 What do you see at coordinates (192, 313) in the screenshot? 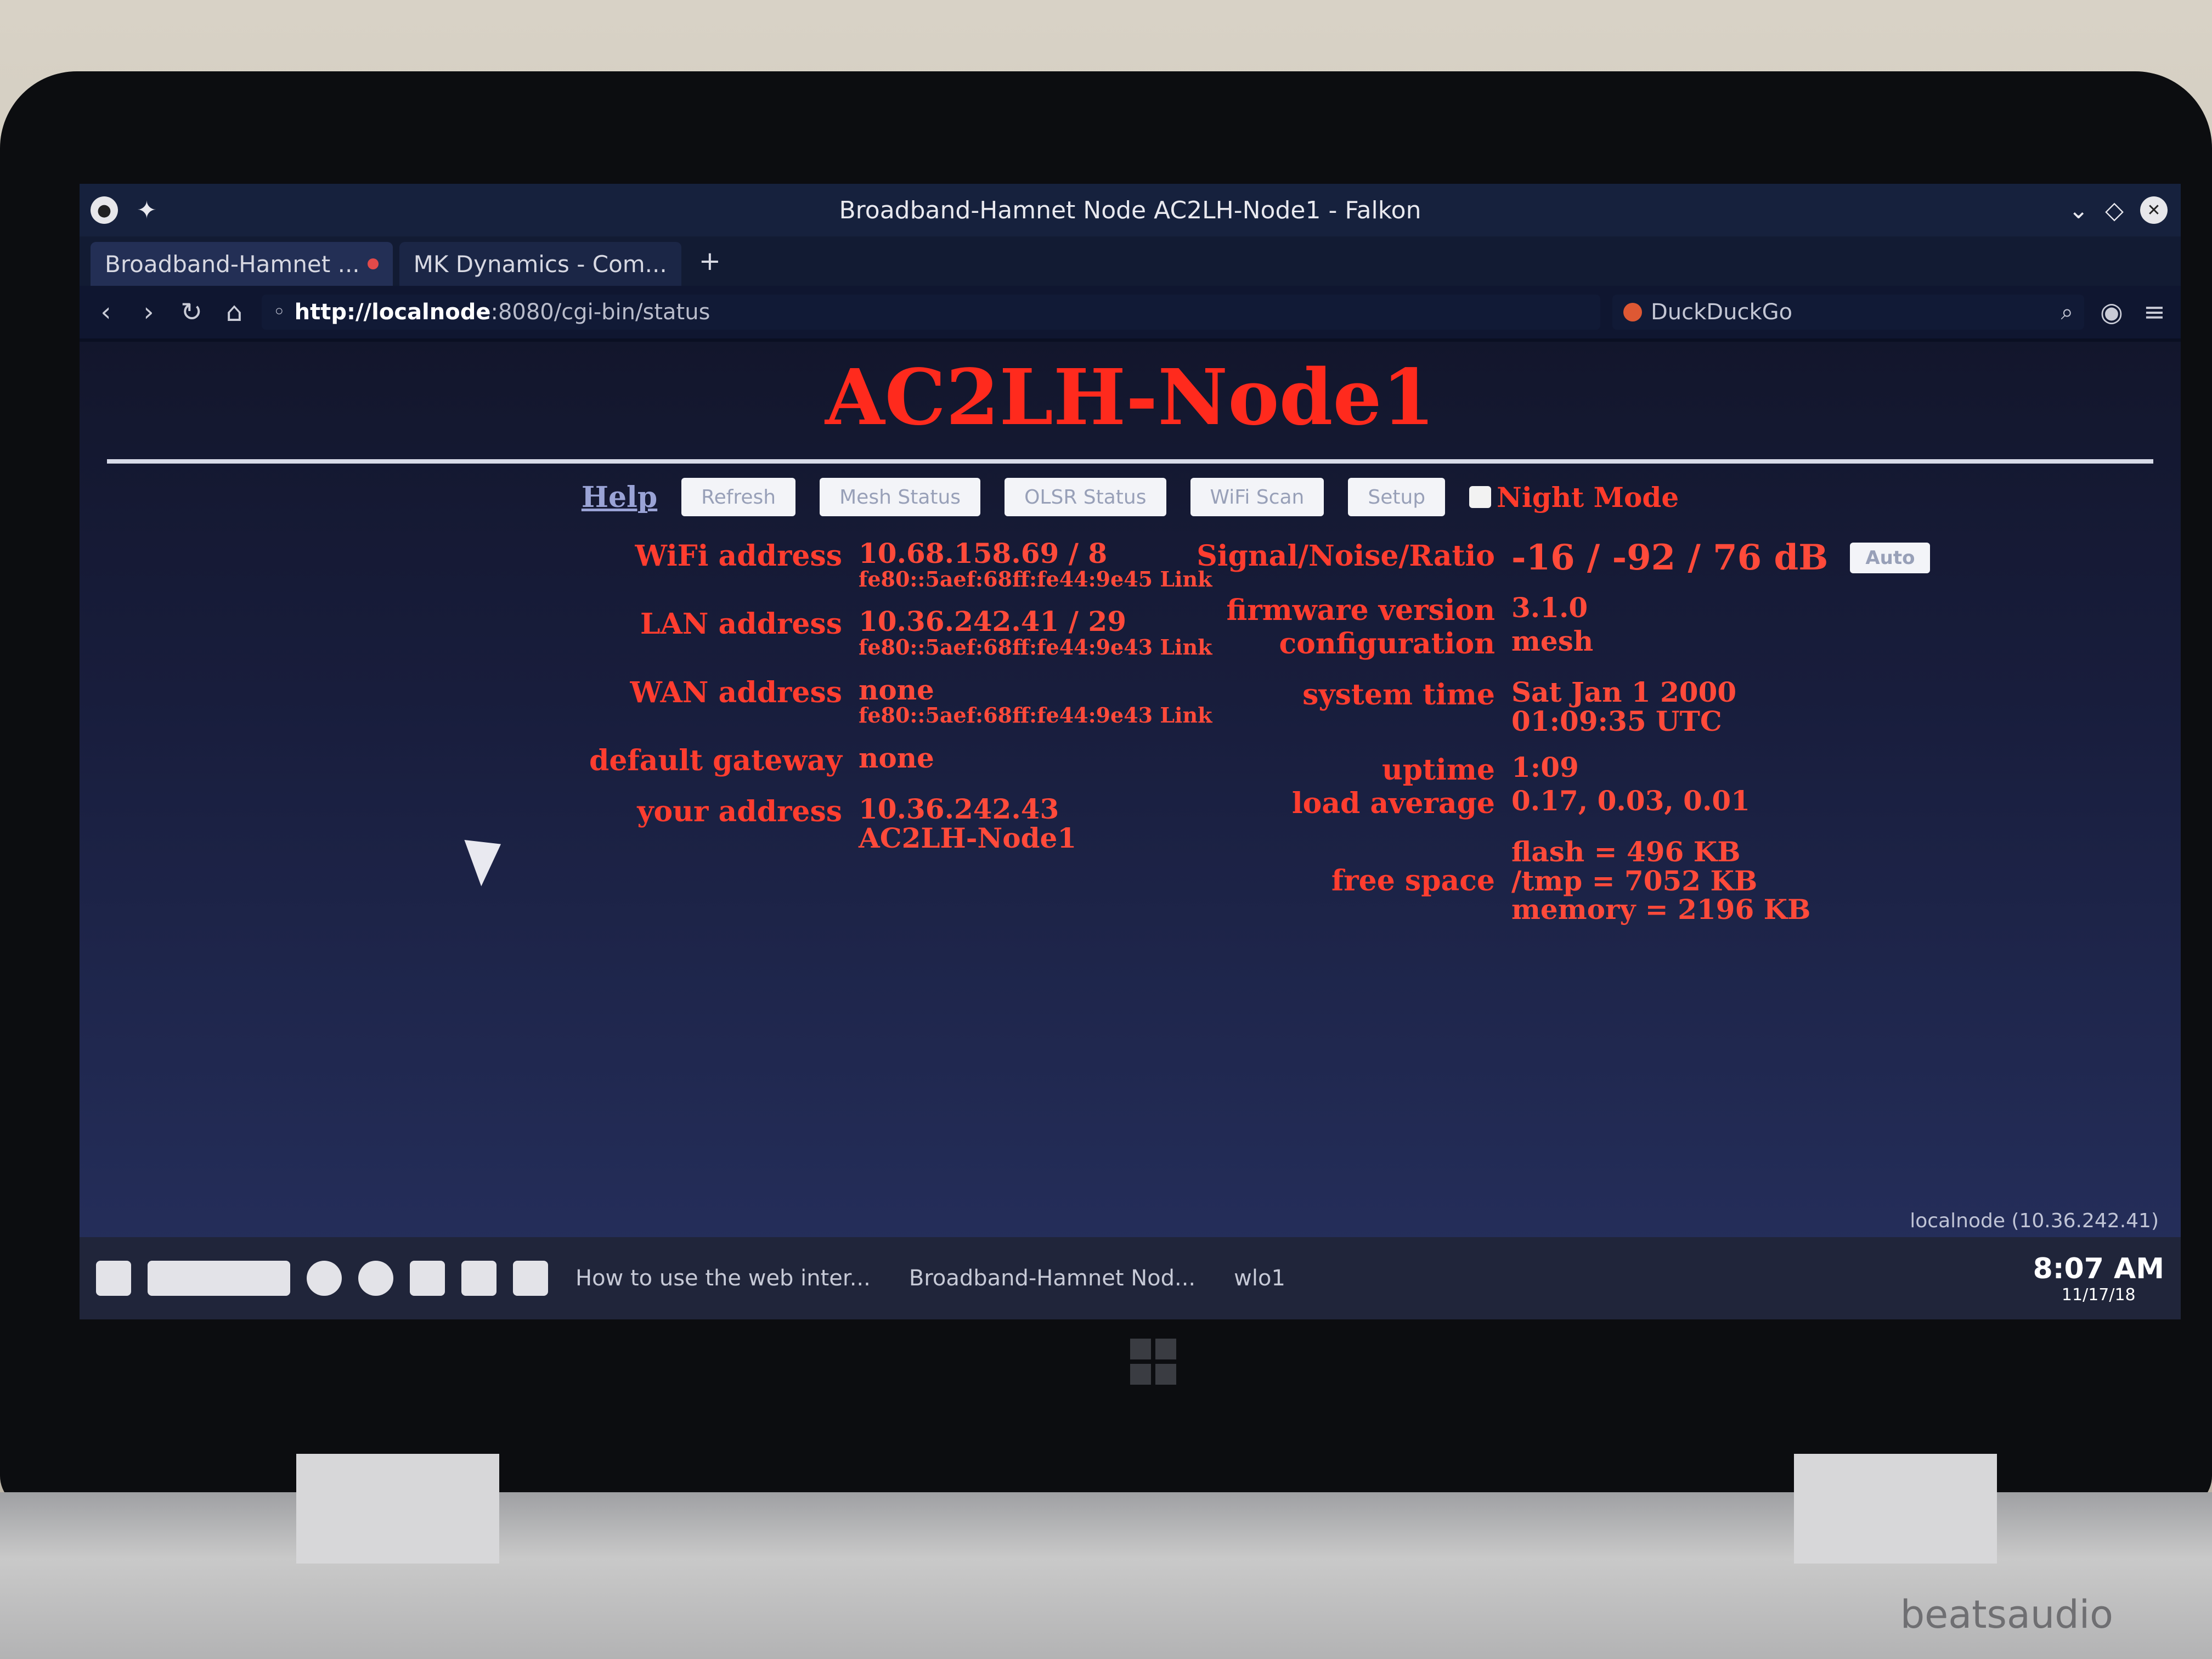
I see `reload-icon: ↻` at bounding box center [192, 313].